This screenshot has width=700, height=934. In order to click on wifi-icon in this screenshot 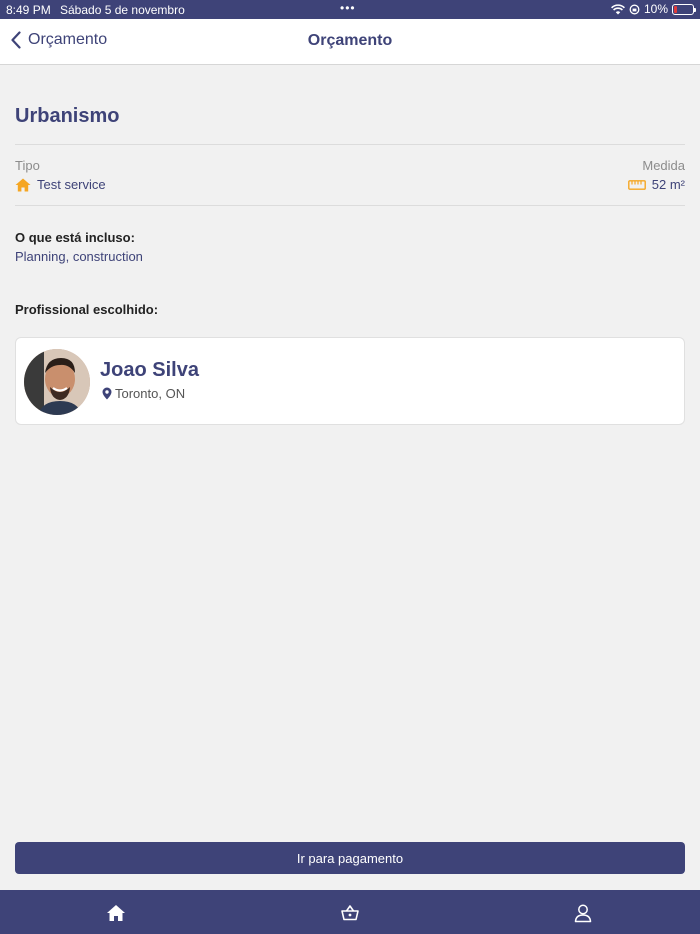, I will do `click(618, 8)`.